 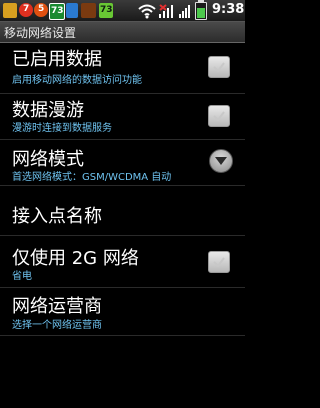 I want to click on app-notification-icon, so click(x=10, y=10).